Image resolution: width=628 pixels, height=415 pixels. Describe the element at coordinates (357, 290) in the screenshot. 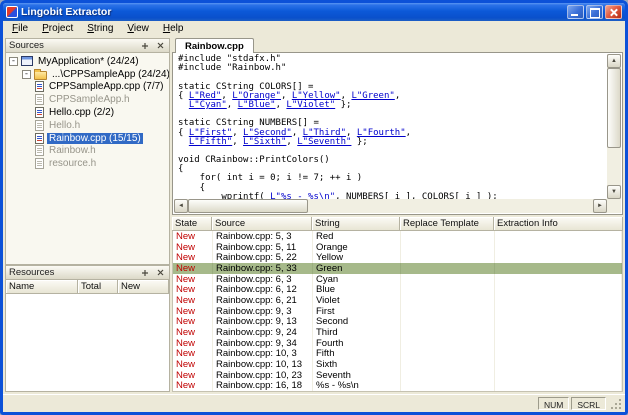

I see `string-cell: Blue` at that location.